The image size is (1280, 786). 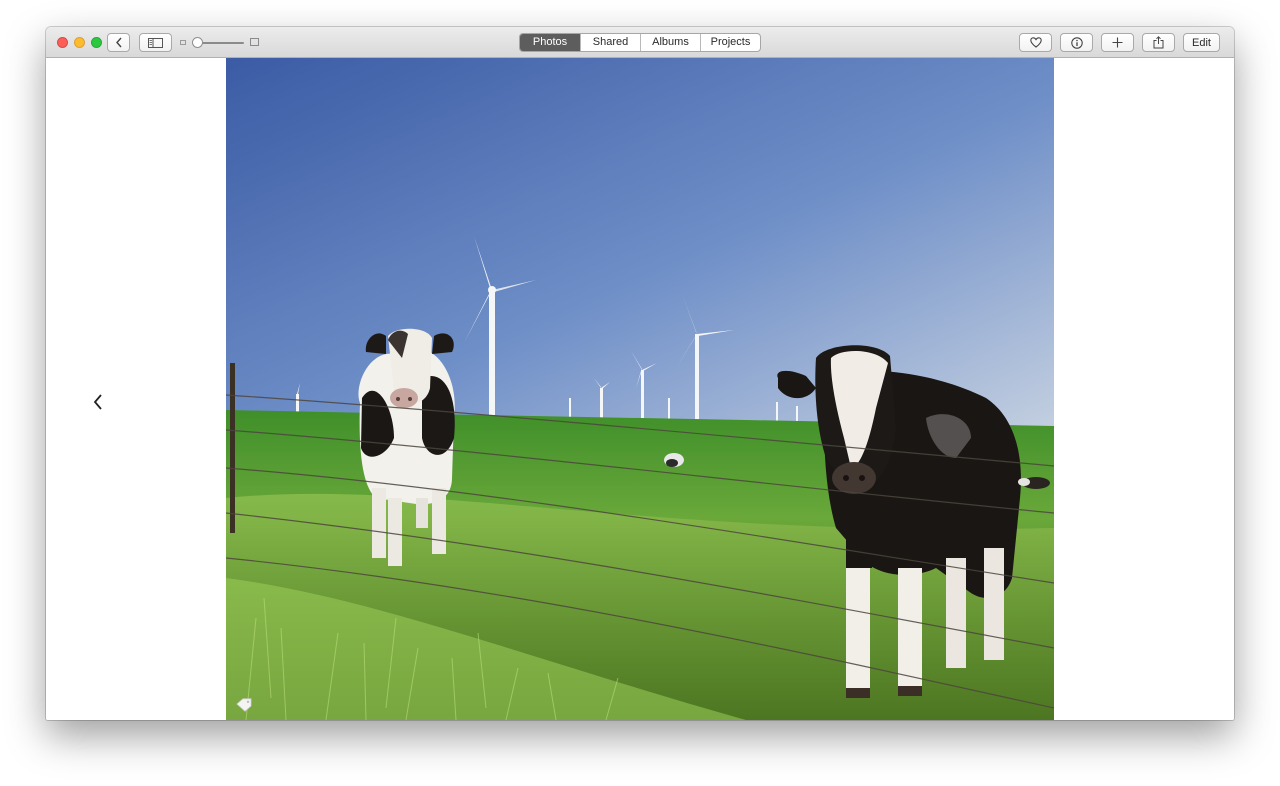 I want to click on minimize-button, so click(x=79, y=42).